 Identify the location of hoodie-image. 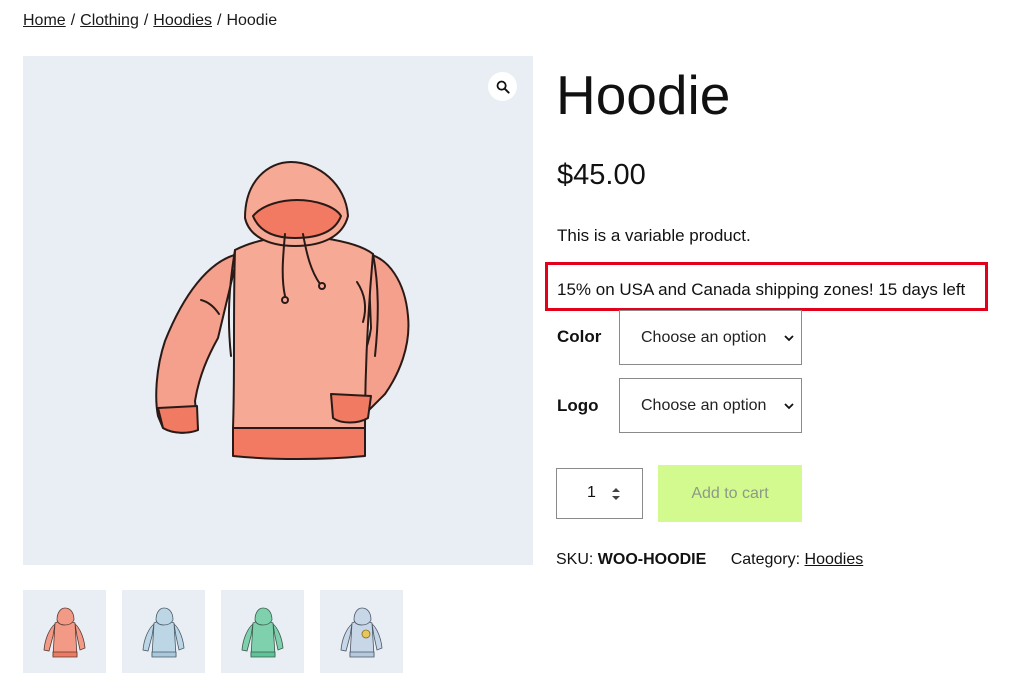
(282, 310).